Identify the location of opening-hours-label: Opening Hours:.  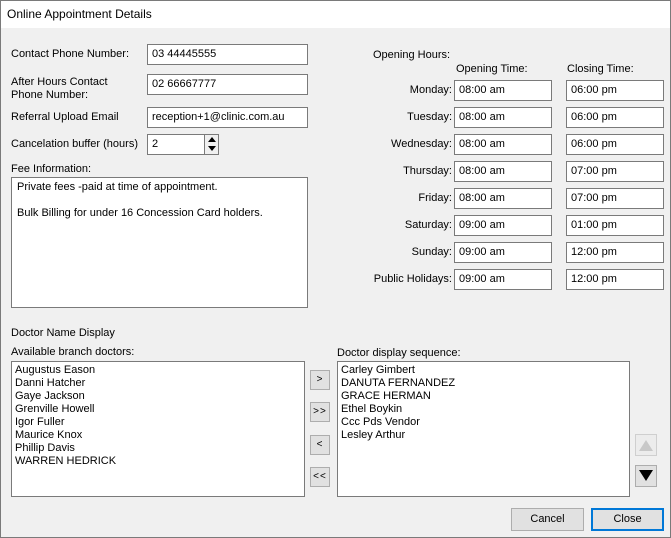
(412, 55).